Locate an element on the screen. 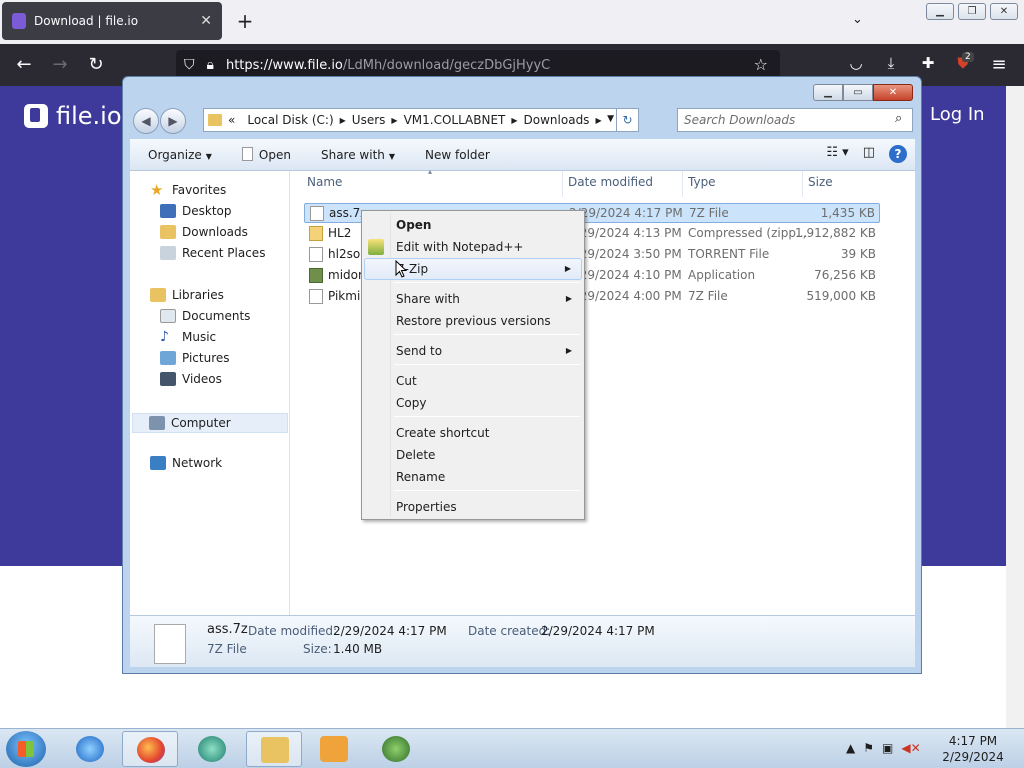 This screenshot has width=1024, height=768. search-input: Search Downloads is located at coordinates (795, 120).